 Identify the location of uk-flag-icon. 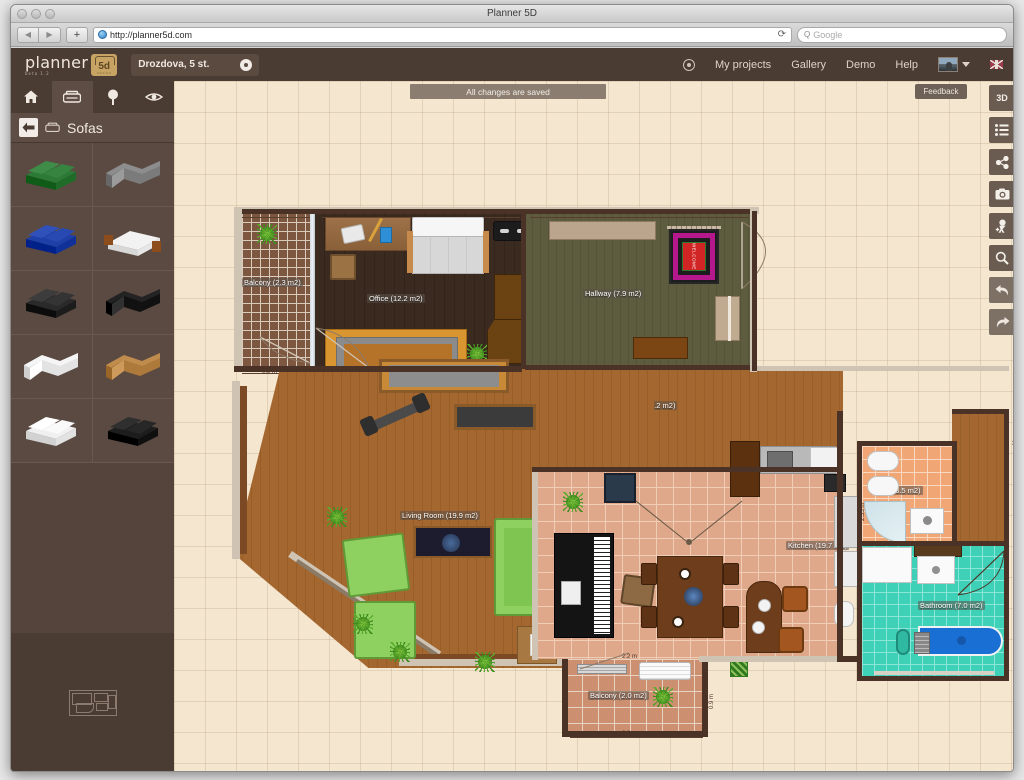
(996, 64).